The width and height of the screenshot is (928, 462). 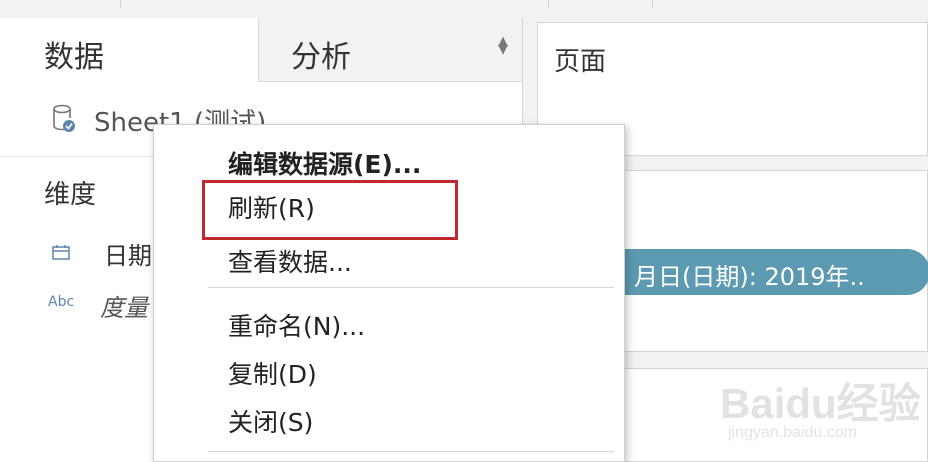 I want to click on measure-names-label: 度量, so click(x=124, y=308).